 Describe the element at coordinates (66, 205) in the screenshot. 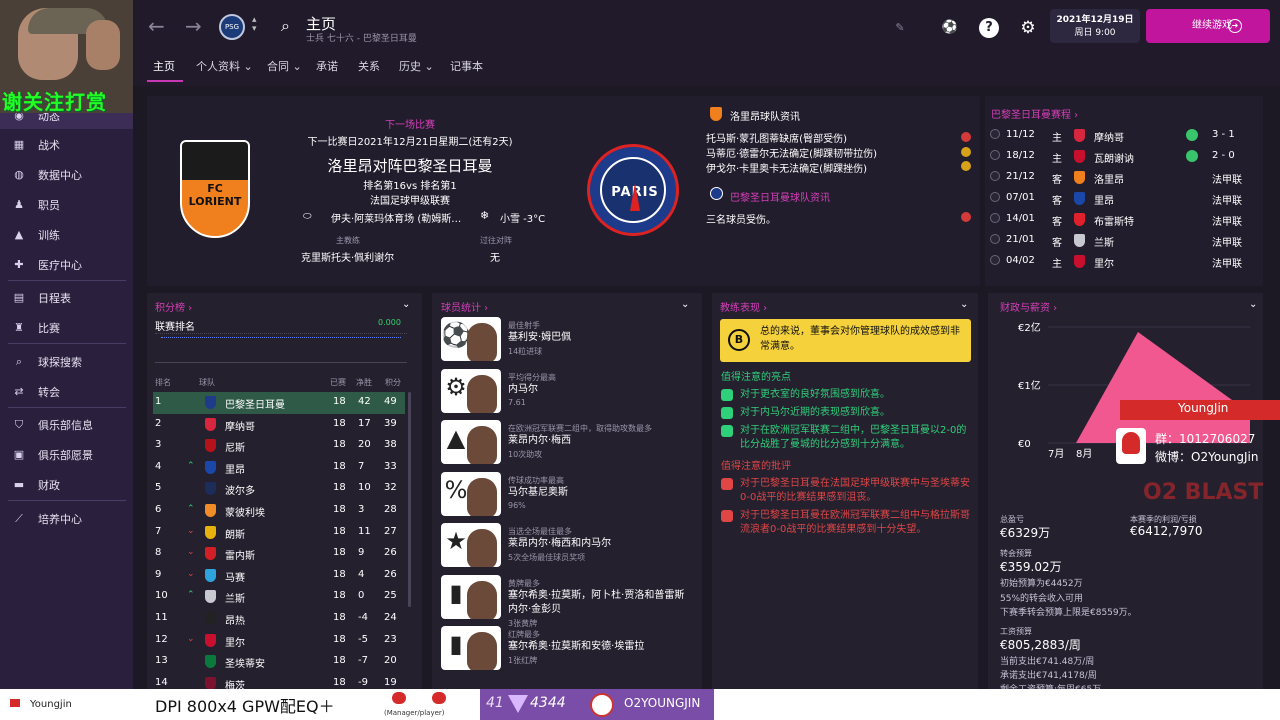

I see `sidebar-item-staff: ♟ 职员` at that location.